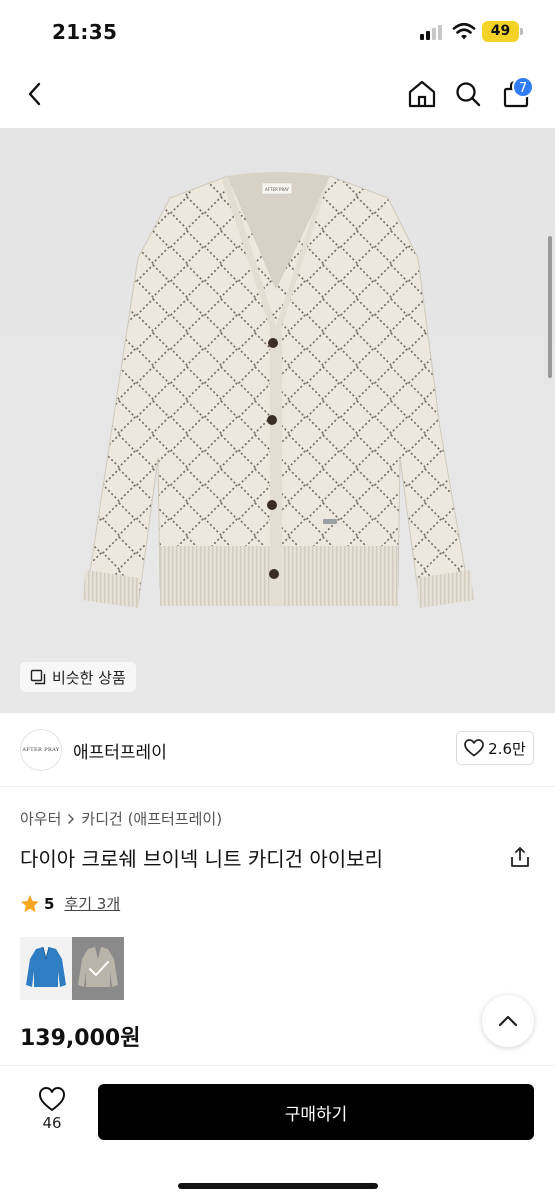 This screenshot has height=1200, width=555. What do you see at coordinates (89, 677) in the screenshot?
I see `similar-products-label: 비슷한 상품` at bounding box center [89, 677].